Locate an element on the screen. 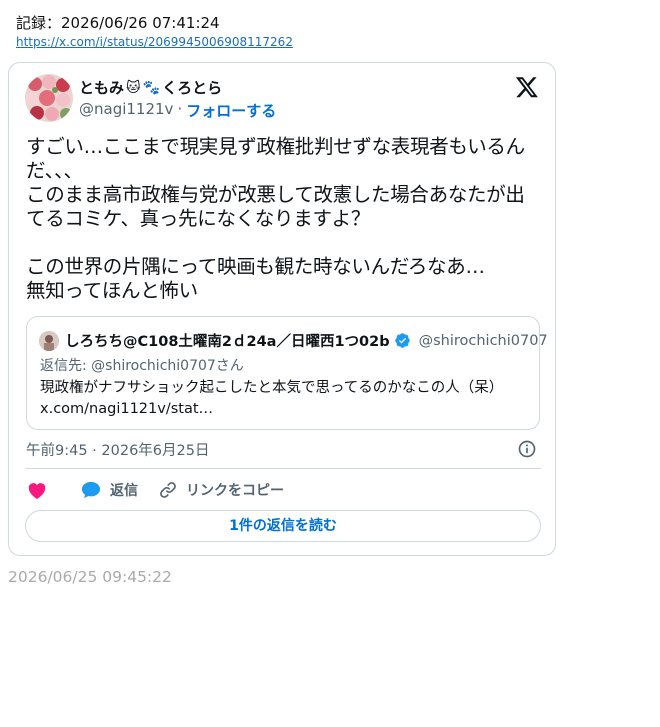 The width and height of the screenshot is (660, 727). divider is located at coordinates (283, 468).